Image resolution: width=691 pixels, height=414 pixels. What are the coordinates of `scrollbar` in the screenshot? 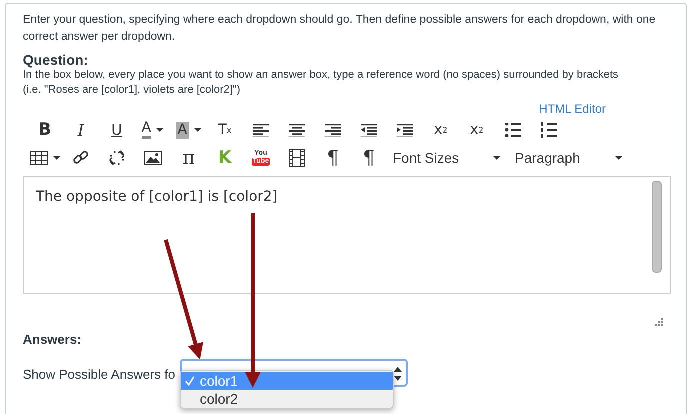 It's located at (657, 227).